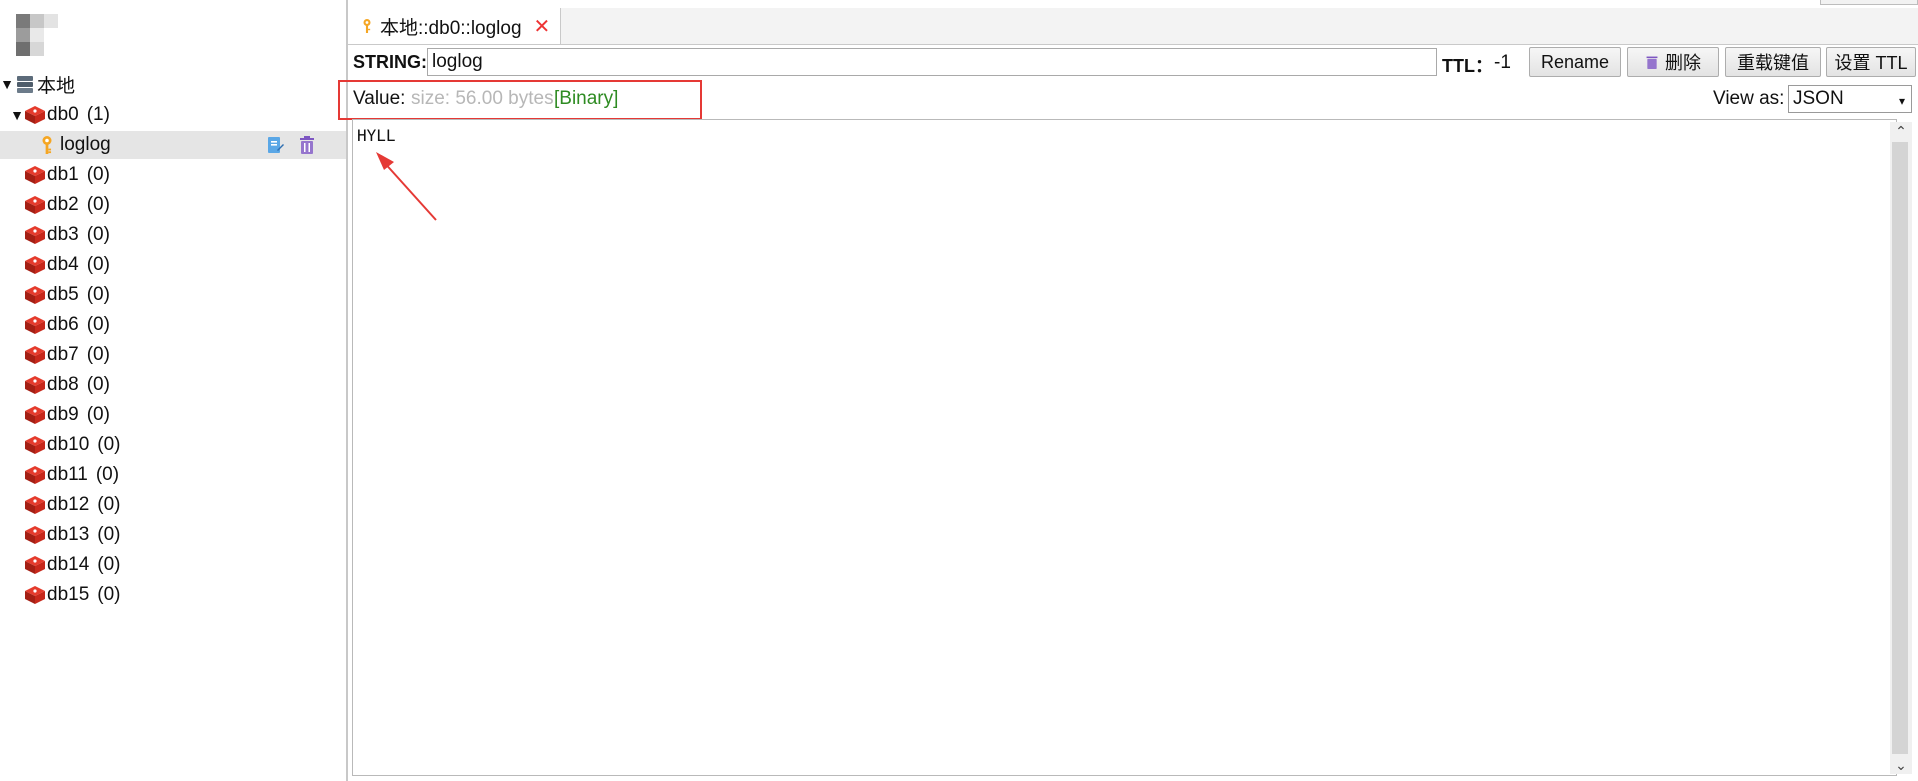 The image size is (1918, 781). I want to click on tab-key-loglog: 本地::db0::loglog ✕, so click(455, 26).